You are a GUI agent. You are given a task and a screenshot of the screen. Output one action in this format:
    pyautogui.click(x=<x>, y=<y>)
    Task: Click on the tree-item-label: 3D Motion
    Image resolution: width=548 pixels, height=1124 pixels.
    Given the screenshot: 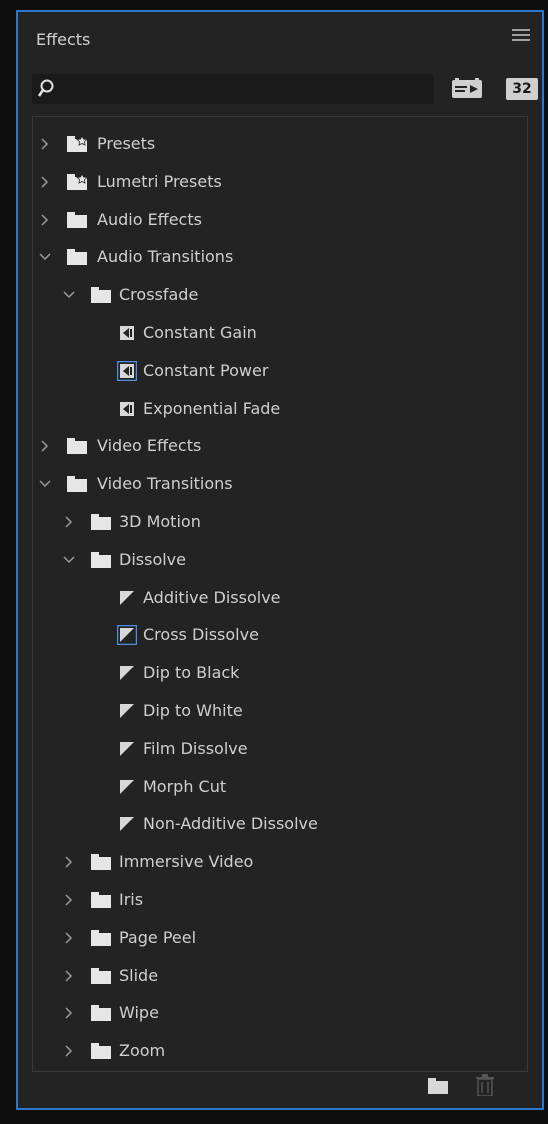 What is the action you would take?
    pyautogui.click(x=160, y=521)
    